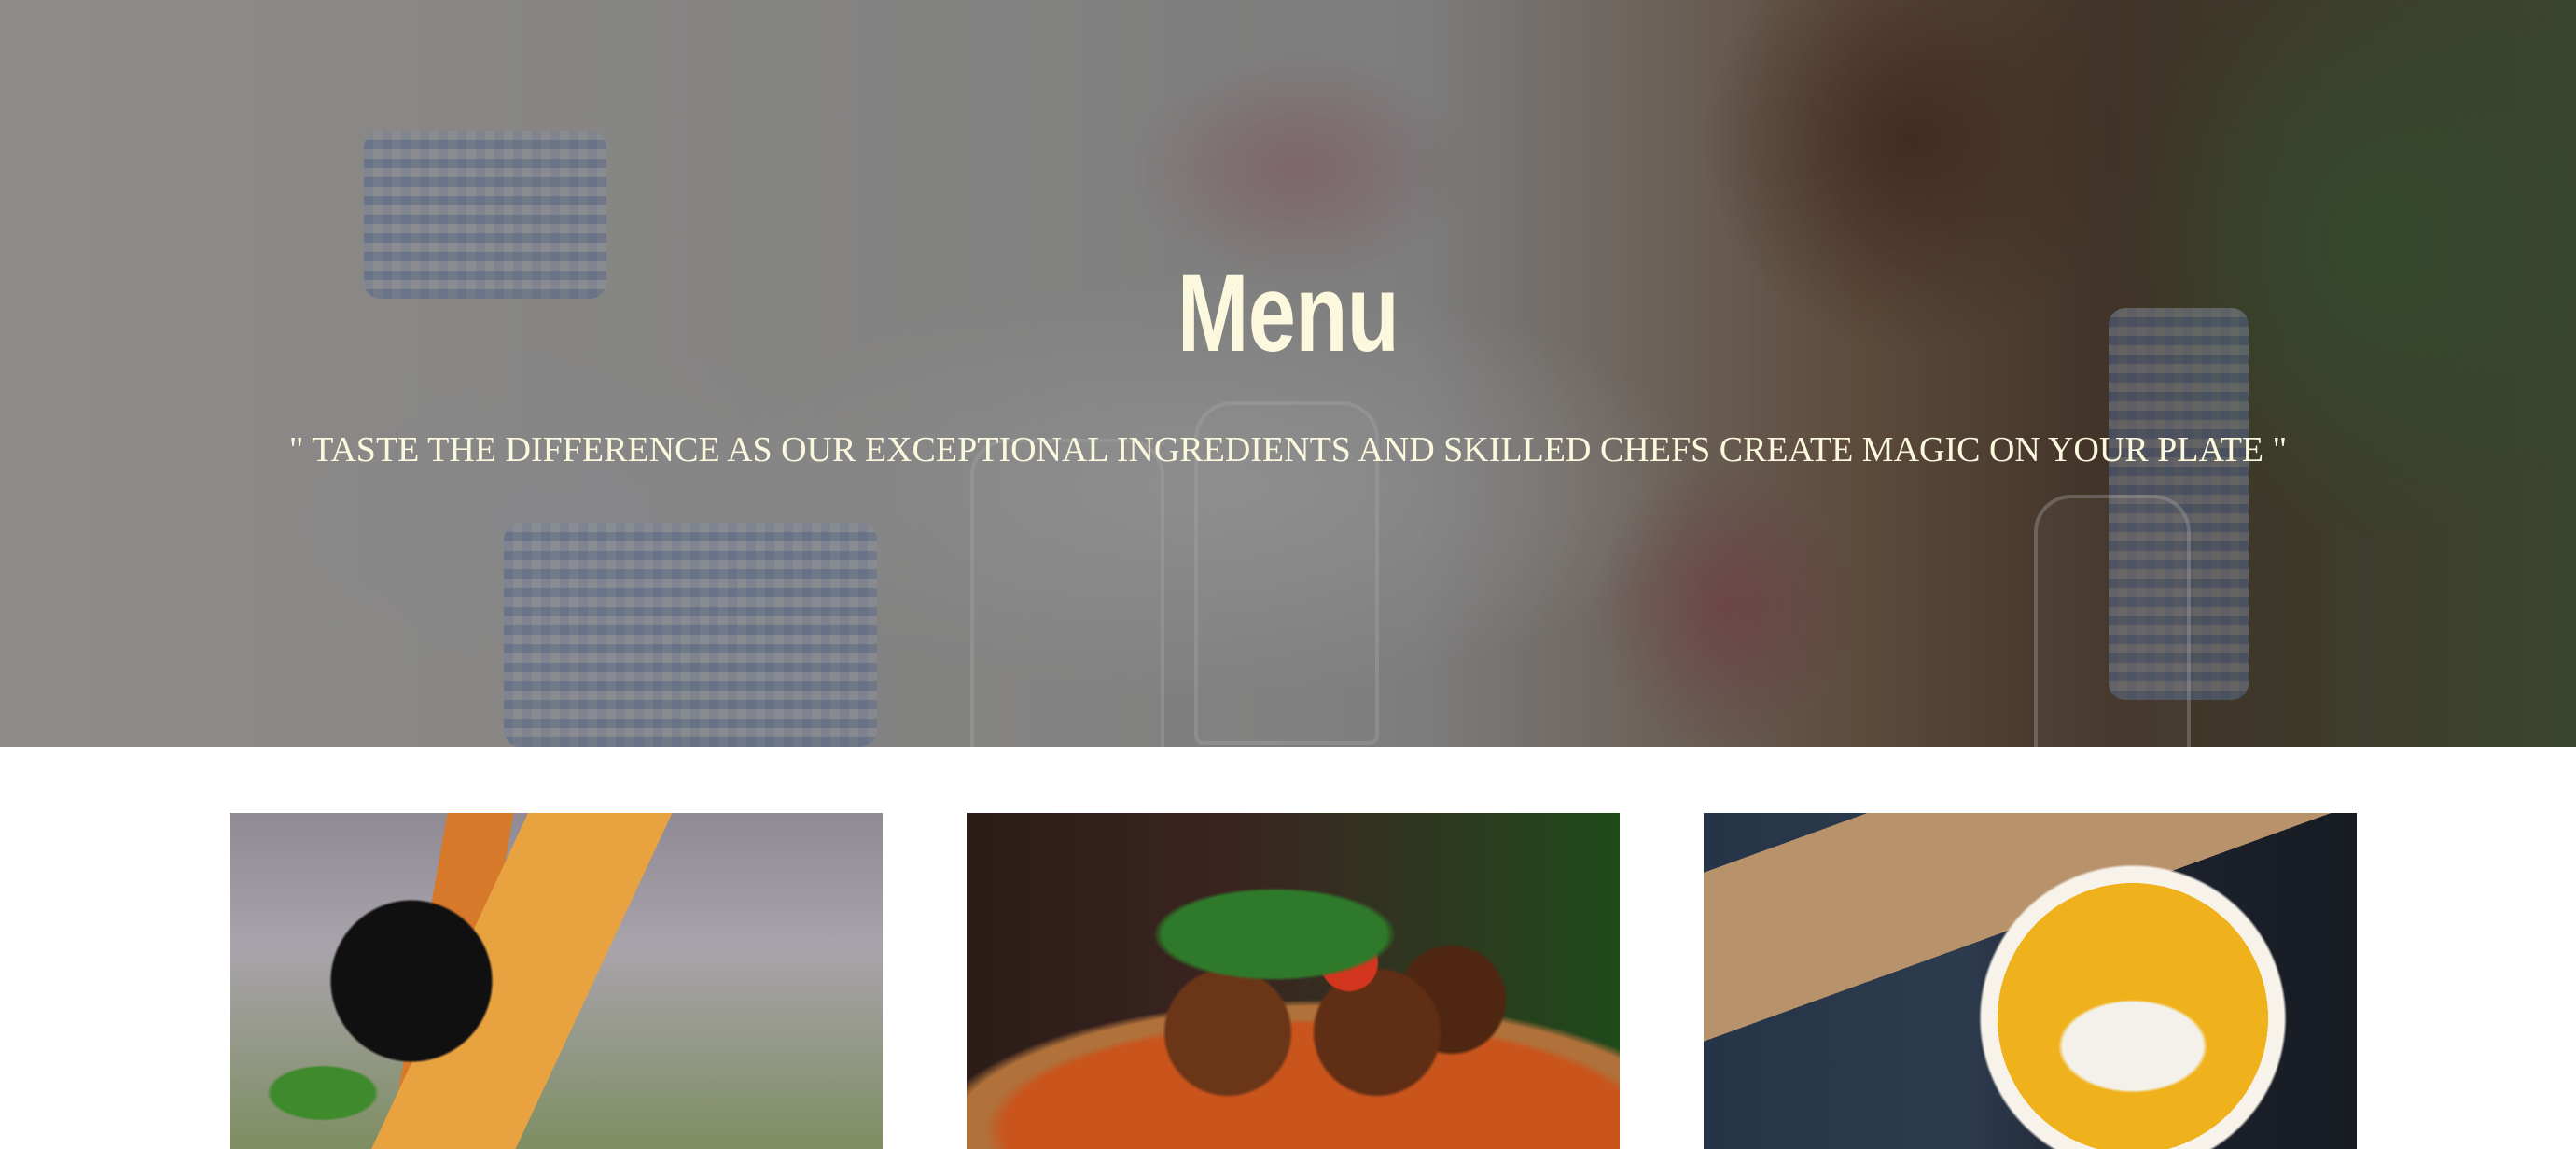 The image size is (2576, 1149). I want to click on pumpkin-soup-image, so click(2030, 981).